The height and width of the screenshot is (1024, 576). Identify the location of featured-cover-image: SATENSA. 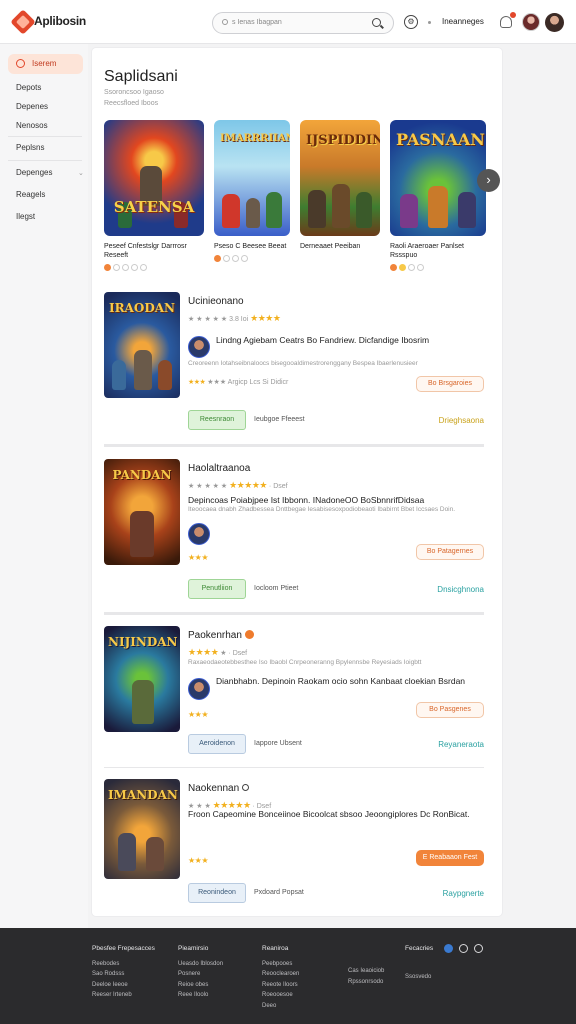
(154, 178).